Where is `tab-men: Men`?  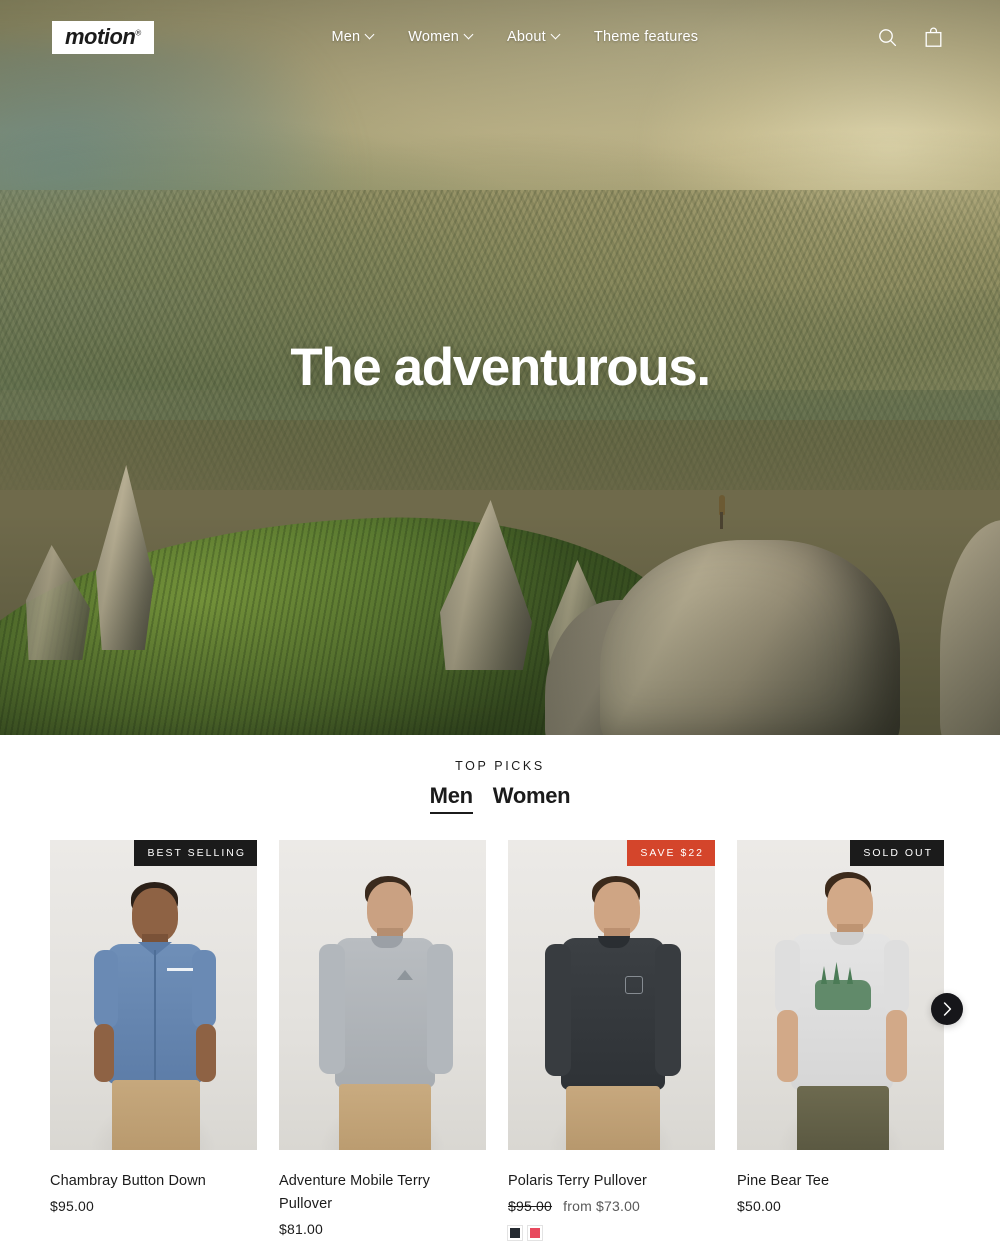
tab-men: Men is located at coordinates (451, 798).